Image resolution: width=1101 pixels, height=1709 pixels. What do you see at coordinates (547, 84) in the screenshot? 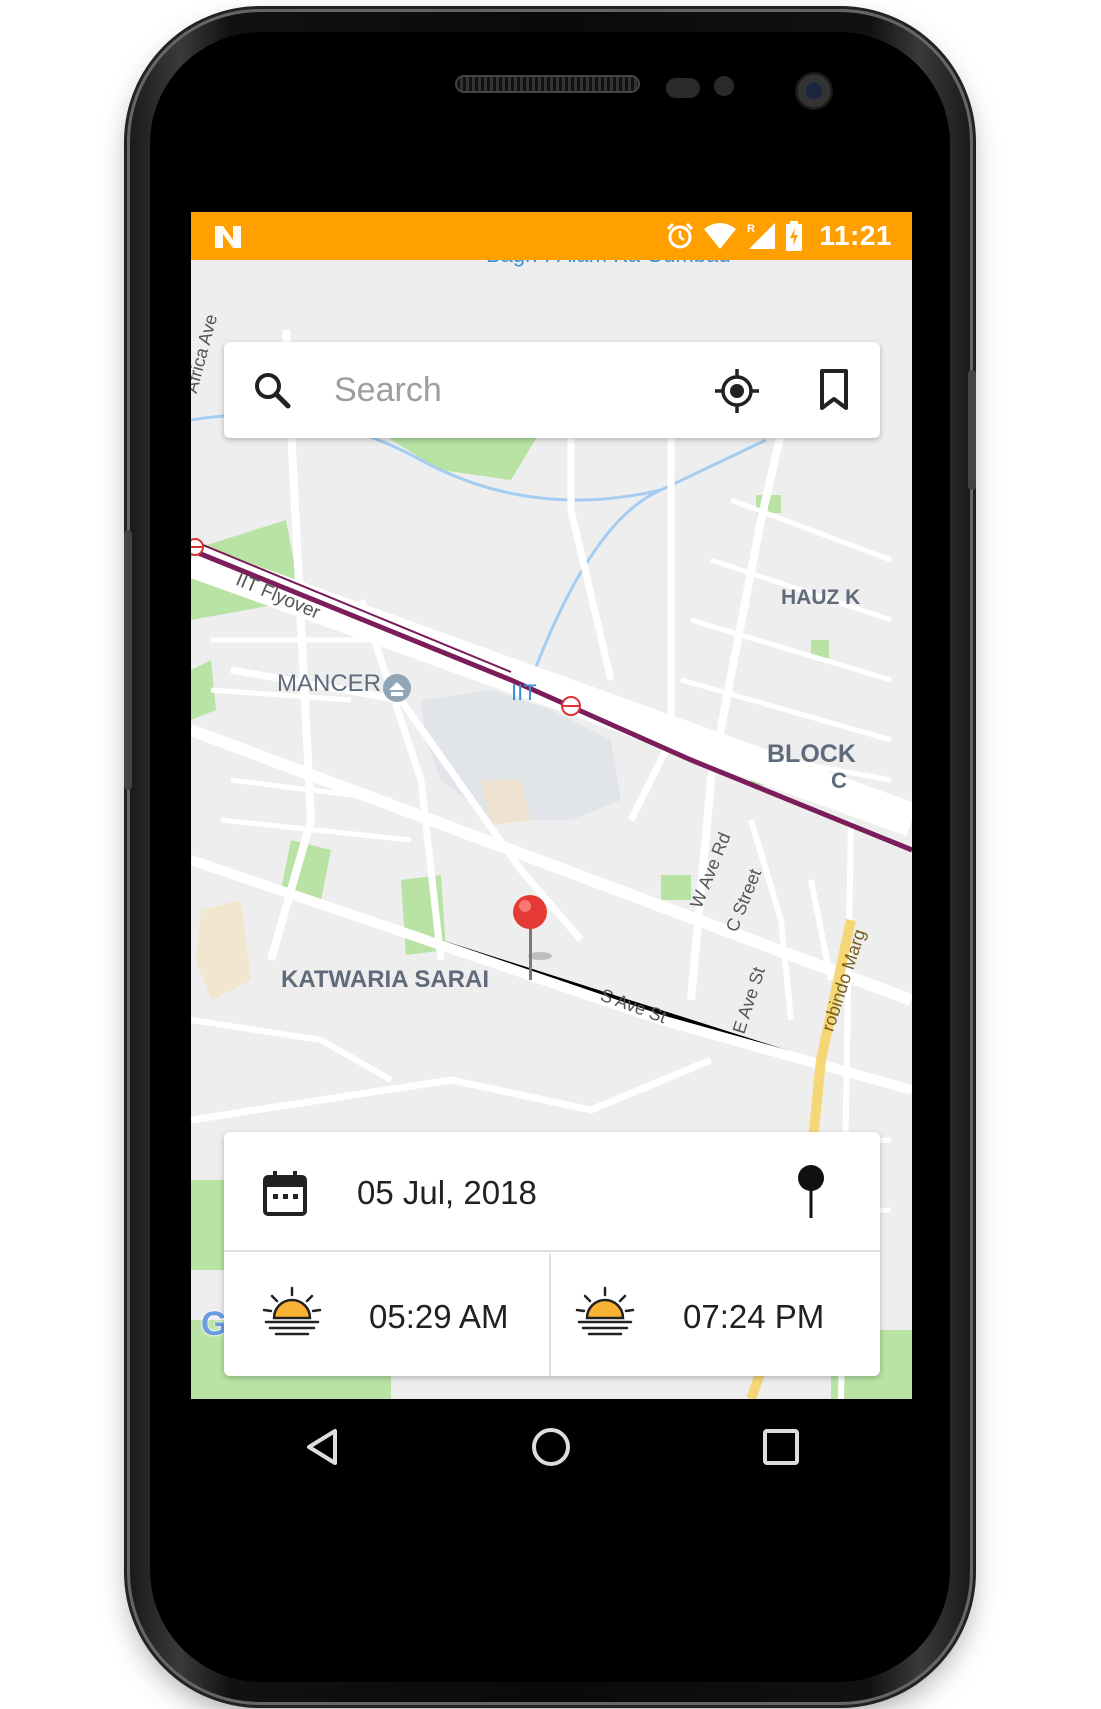
I see `earpiece-speaker` at bounding box center [547, 84].